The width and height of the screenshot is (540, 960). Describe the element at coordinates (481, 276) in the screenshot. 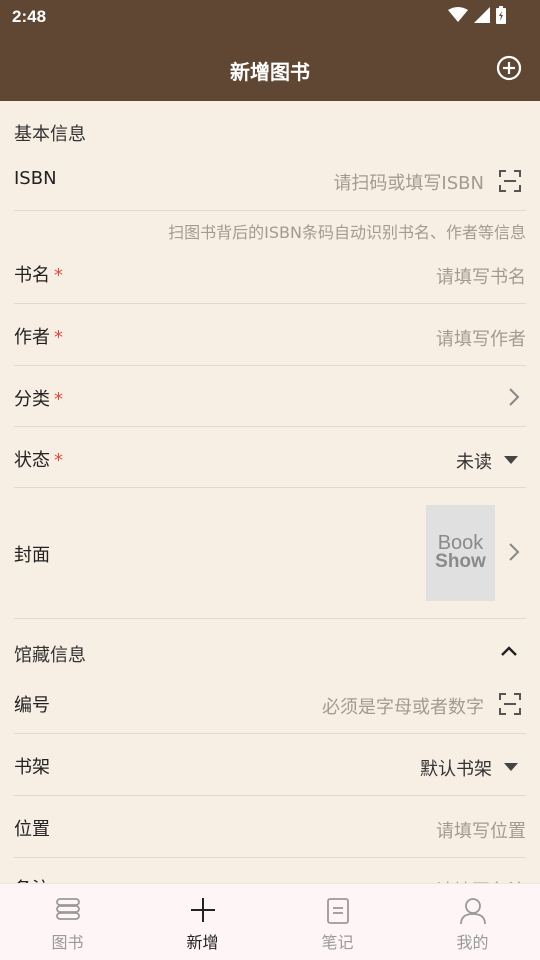

I see `title-input: 请填写书名` at that location.